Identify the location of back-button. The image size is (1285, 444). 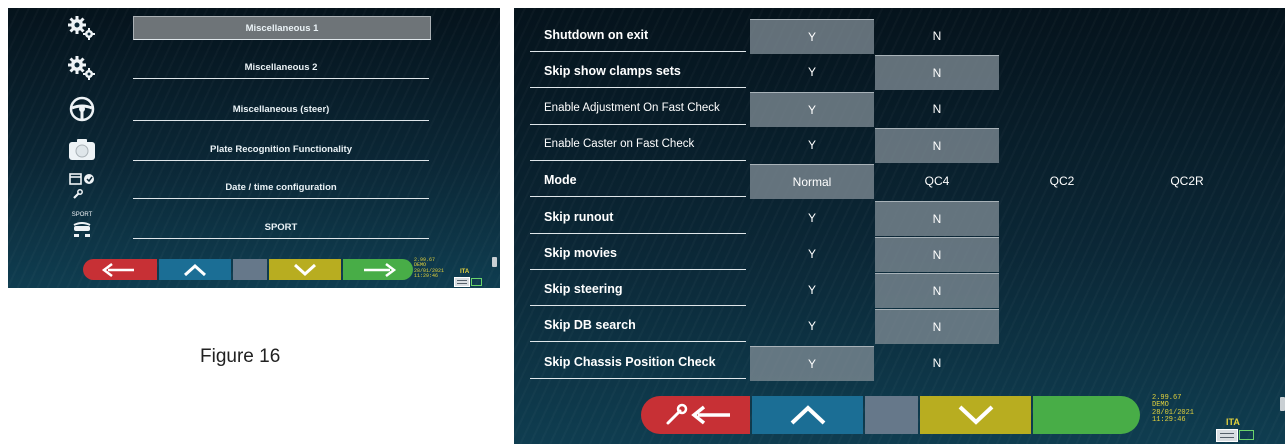
(120, 269).